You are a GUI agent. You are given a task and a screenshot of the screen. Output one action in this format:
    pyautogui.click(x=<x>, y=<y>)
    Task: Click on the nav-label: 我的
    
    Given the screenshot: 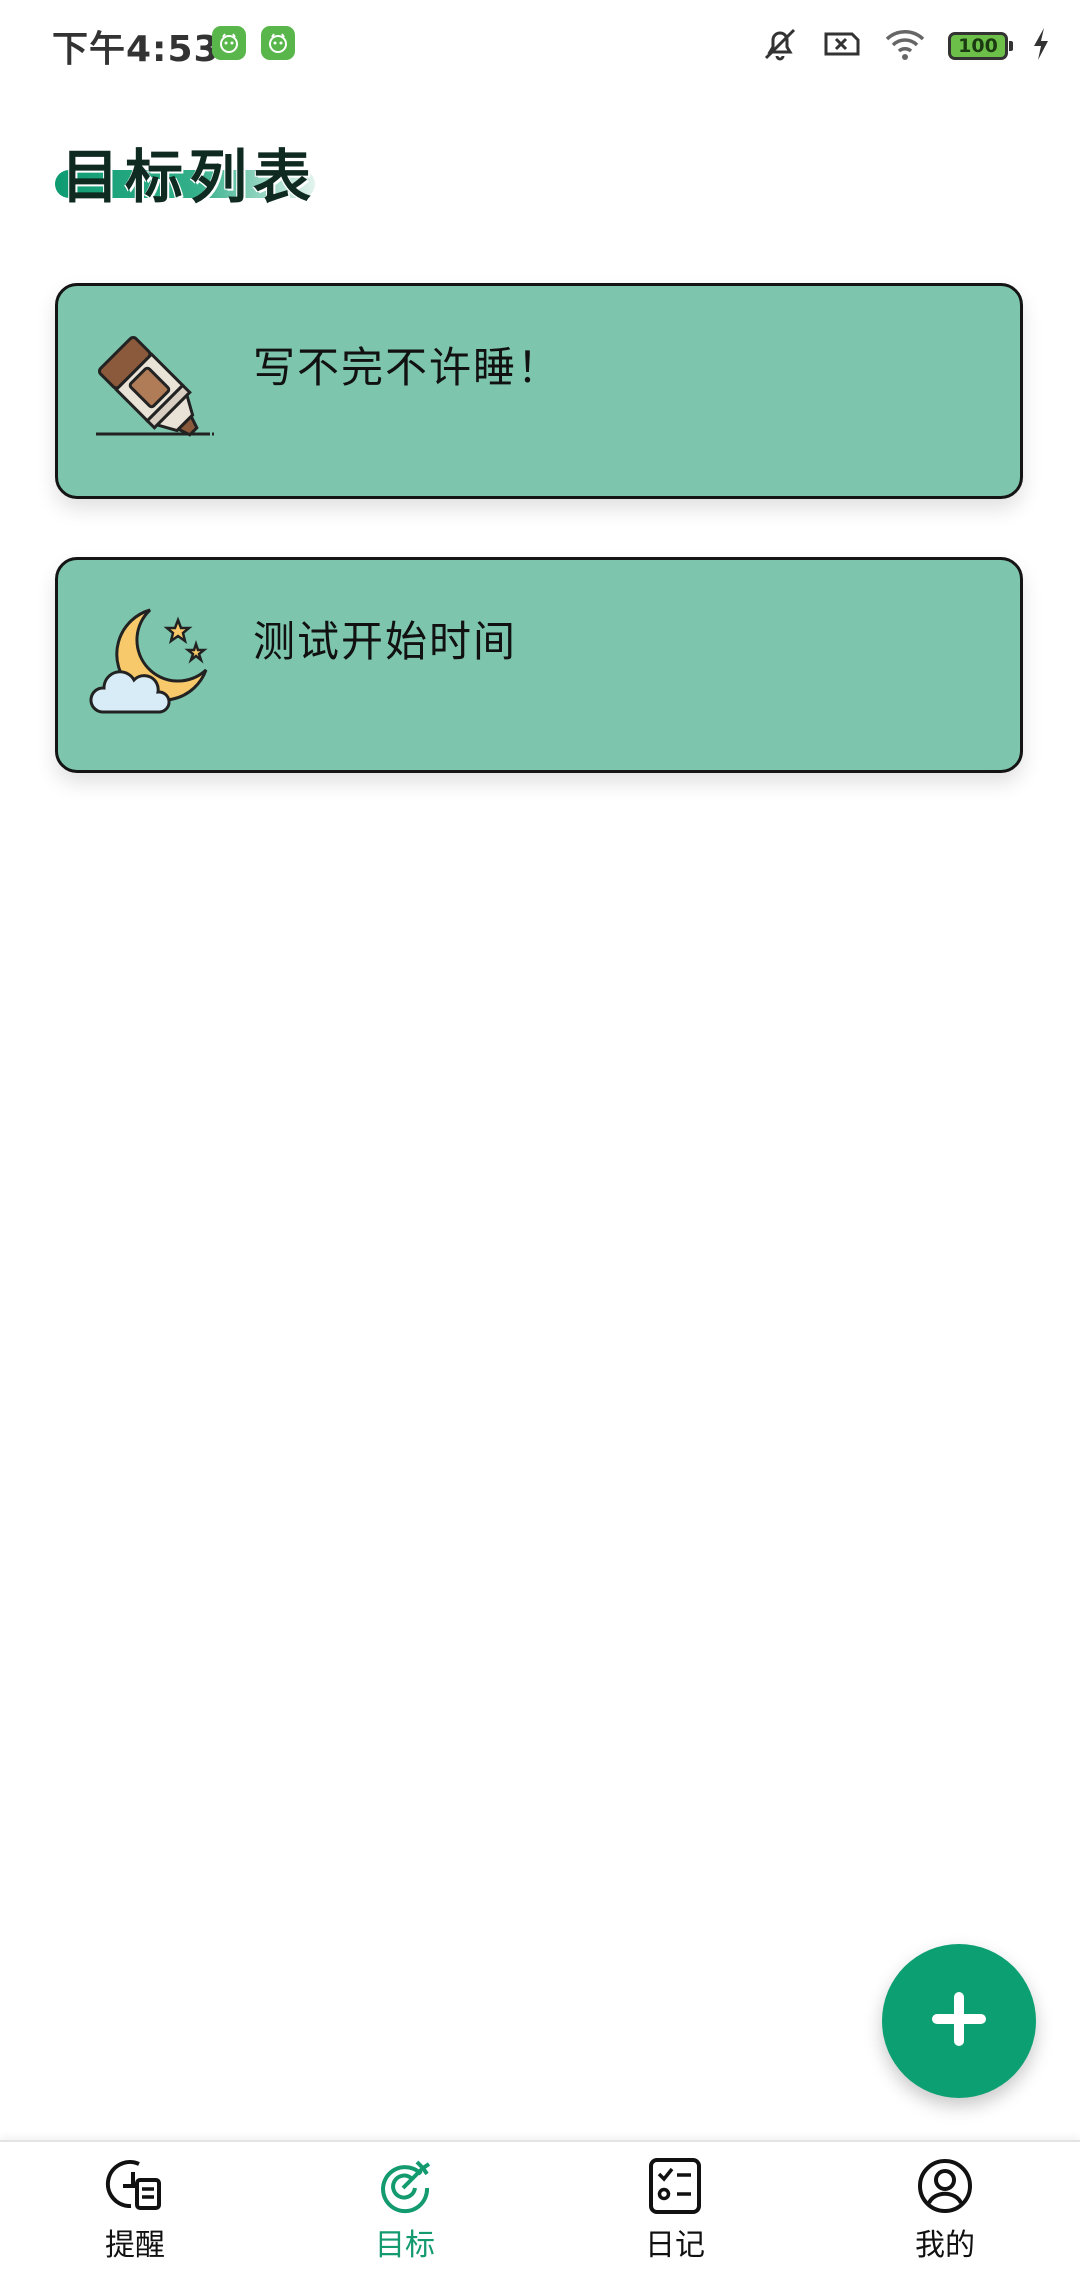 What is the action you would take?
    pyautogui.click(x=945, y=2245)
    